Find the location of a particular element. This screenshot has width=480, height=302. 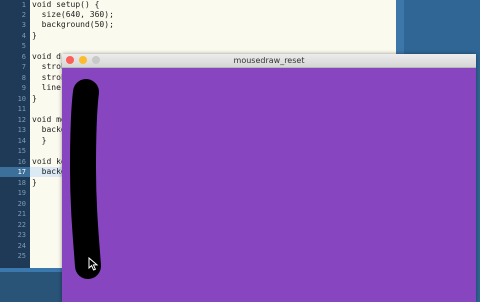

line-number: 2 is located at coordinates (23, 15).